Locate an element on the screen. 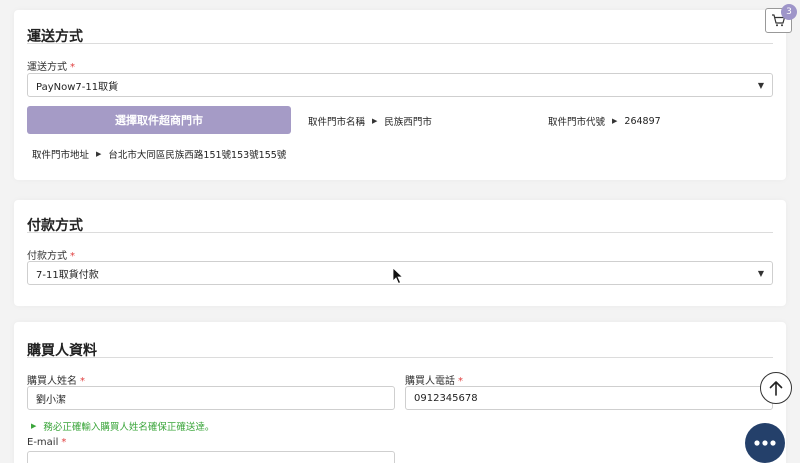  email-label-text: E-mail is located at coordinates (43, 442).